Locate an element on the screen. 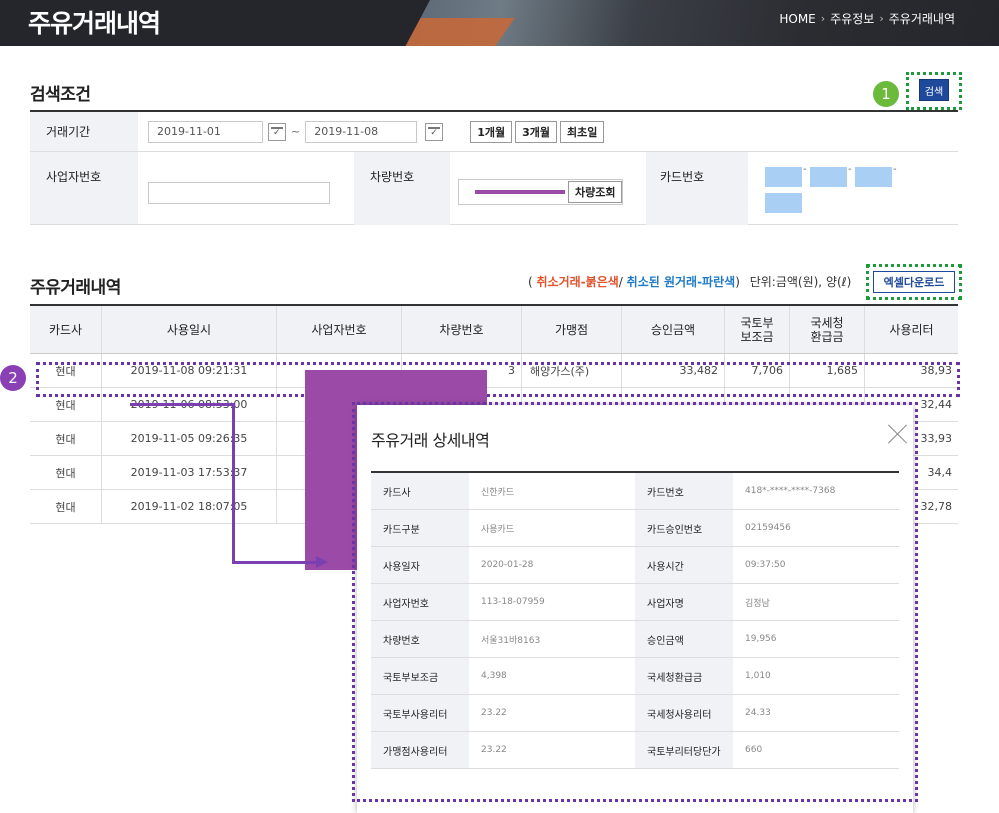  unit-note: 단위:금액(원), 양(ℓ) is located at coordinates (800, 282).